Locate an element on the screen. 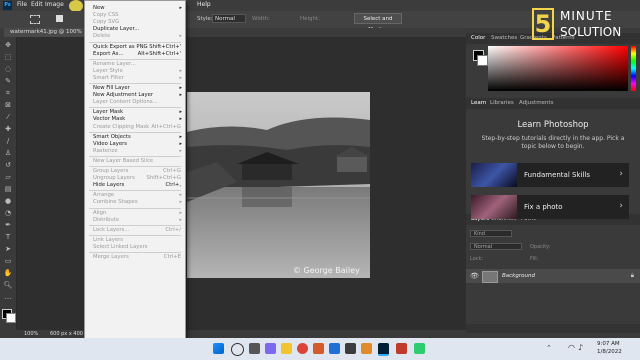 This screenshot has height=360, width=640. tab-learn: Learn is located at coordinates (478, 103).